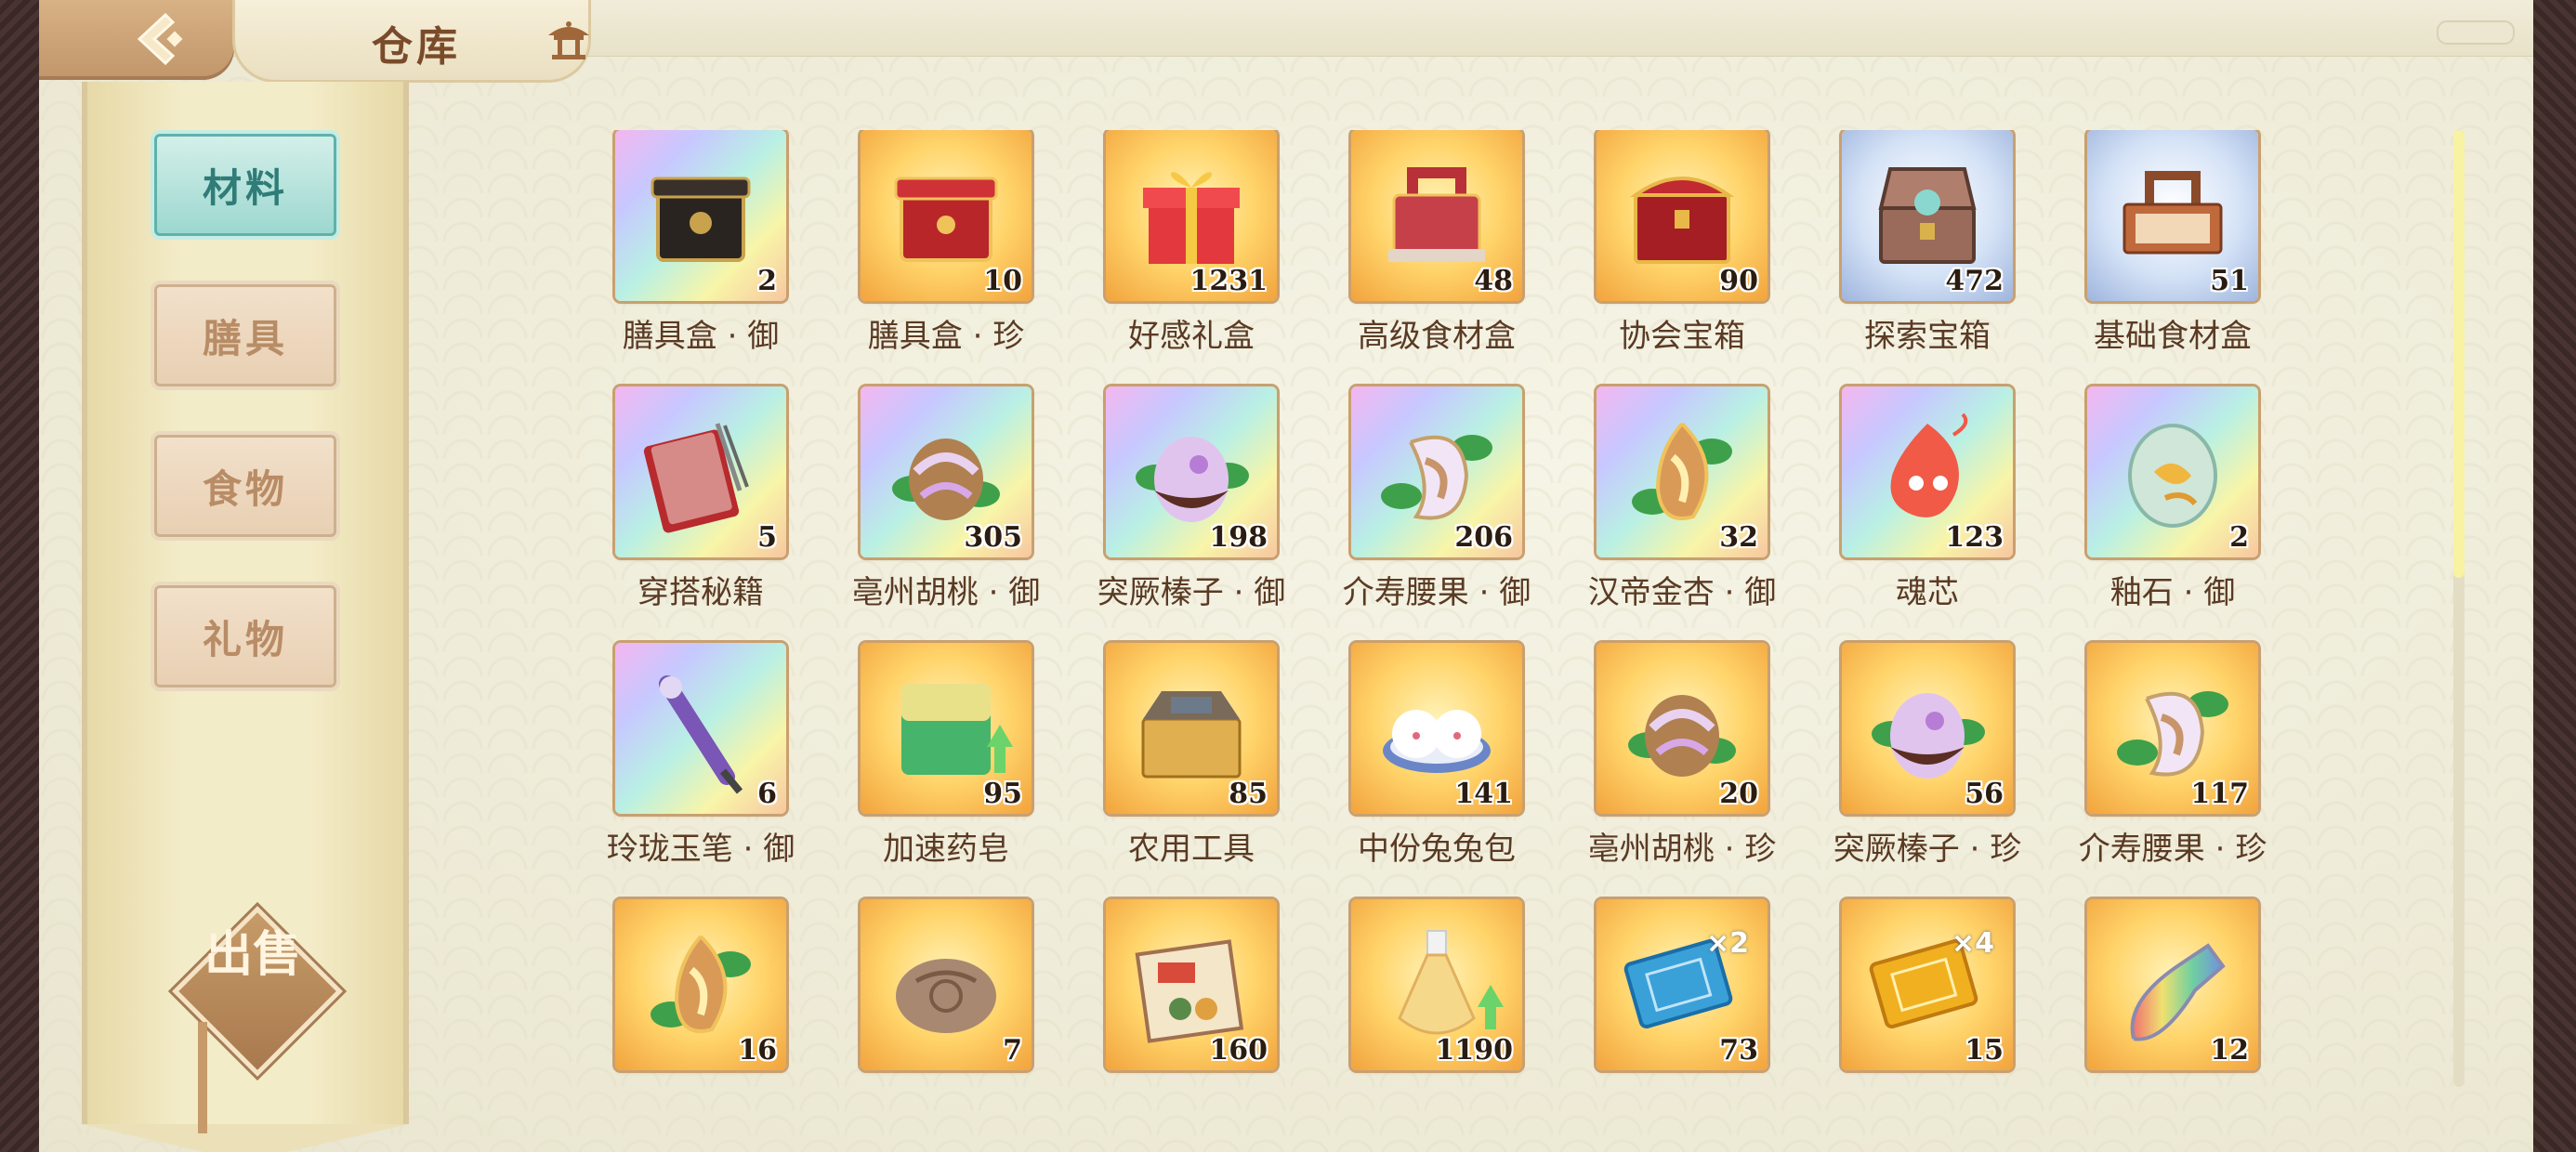 The width and height of the screenshot is (2576, 1152). I want to click on inventory-item: 305 亳州胡桃 · 御, so click(946, 507).